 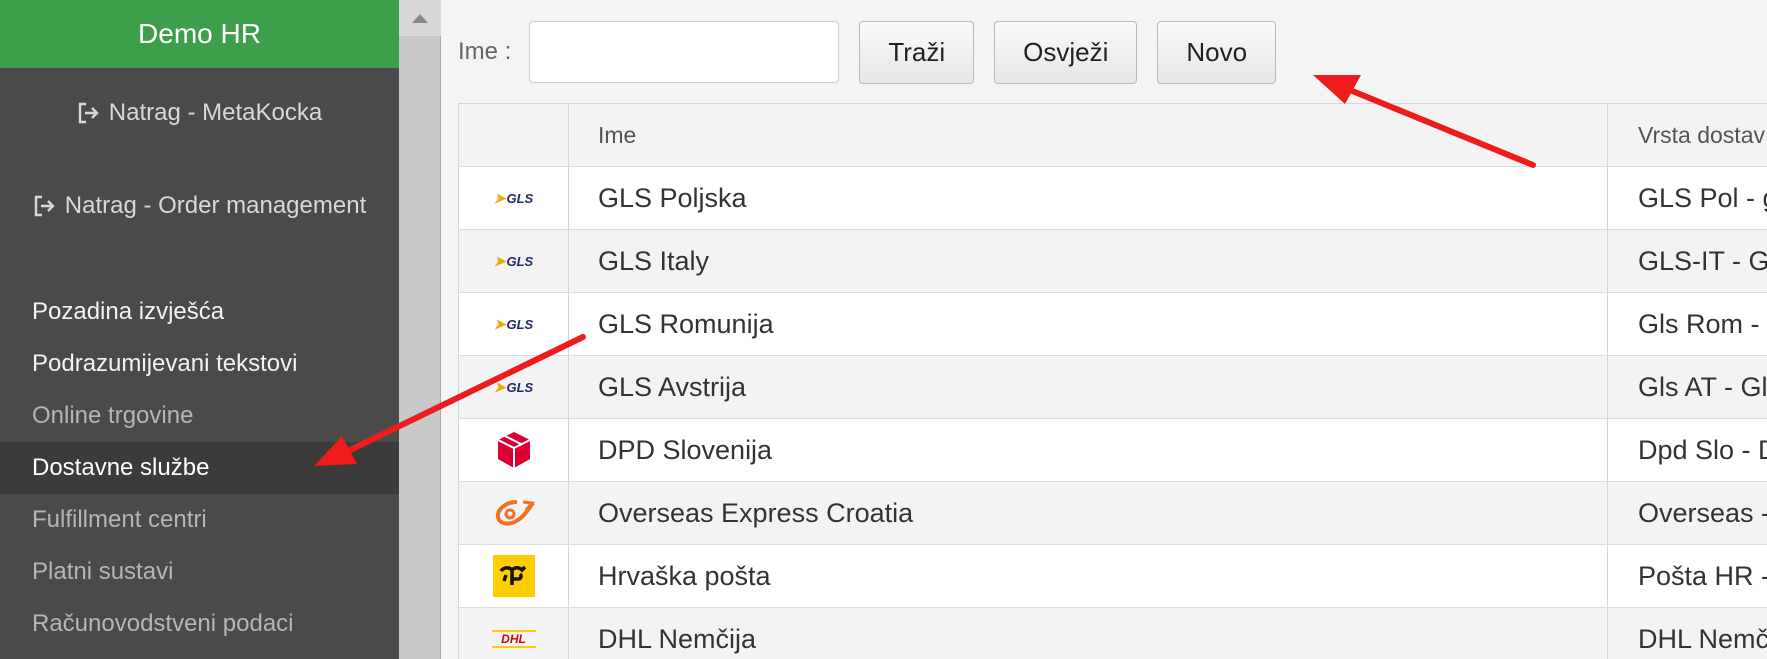 What do you see at coordinates (1088, 633) in the screenshot?
I see `row-name: DHL Nemčija` at bounding box center [1088, 633].